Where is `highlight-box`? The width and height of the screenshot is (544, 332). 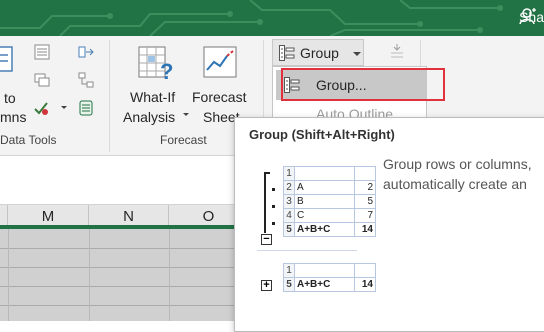 highlight-box is located at coordinates (363, 84).